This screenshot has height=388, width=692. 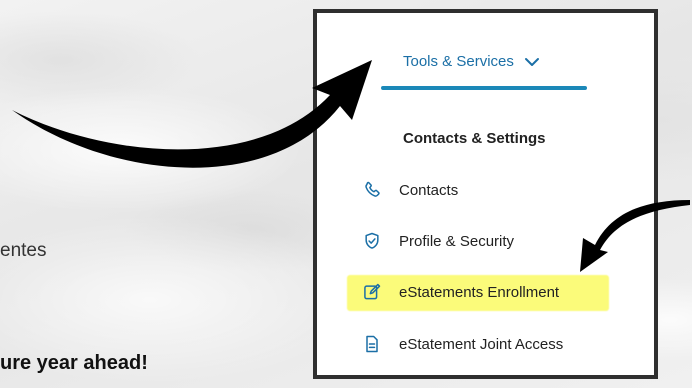 What do you see at coordinates (192, 114) in the screenshot?
I see `arrow-to-tools-services` at bounding box center [192, 114].